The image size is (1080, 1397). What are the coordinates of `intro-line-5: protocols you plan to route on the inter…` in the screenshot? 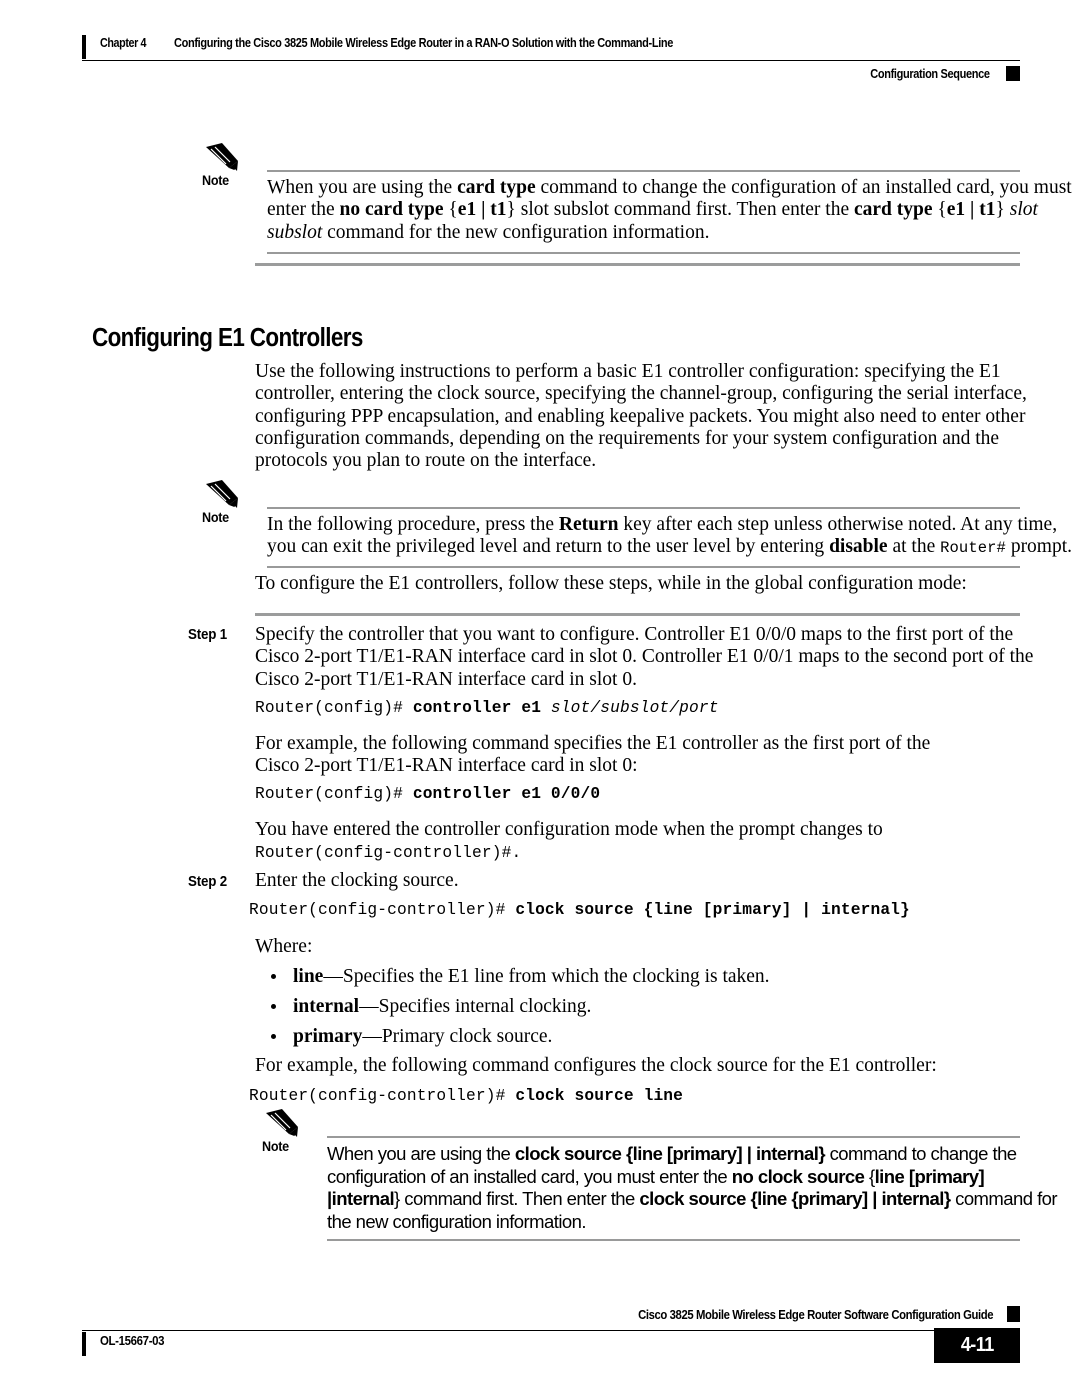 It's located at (426, 461).